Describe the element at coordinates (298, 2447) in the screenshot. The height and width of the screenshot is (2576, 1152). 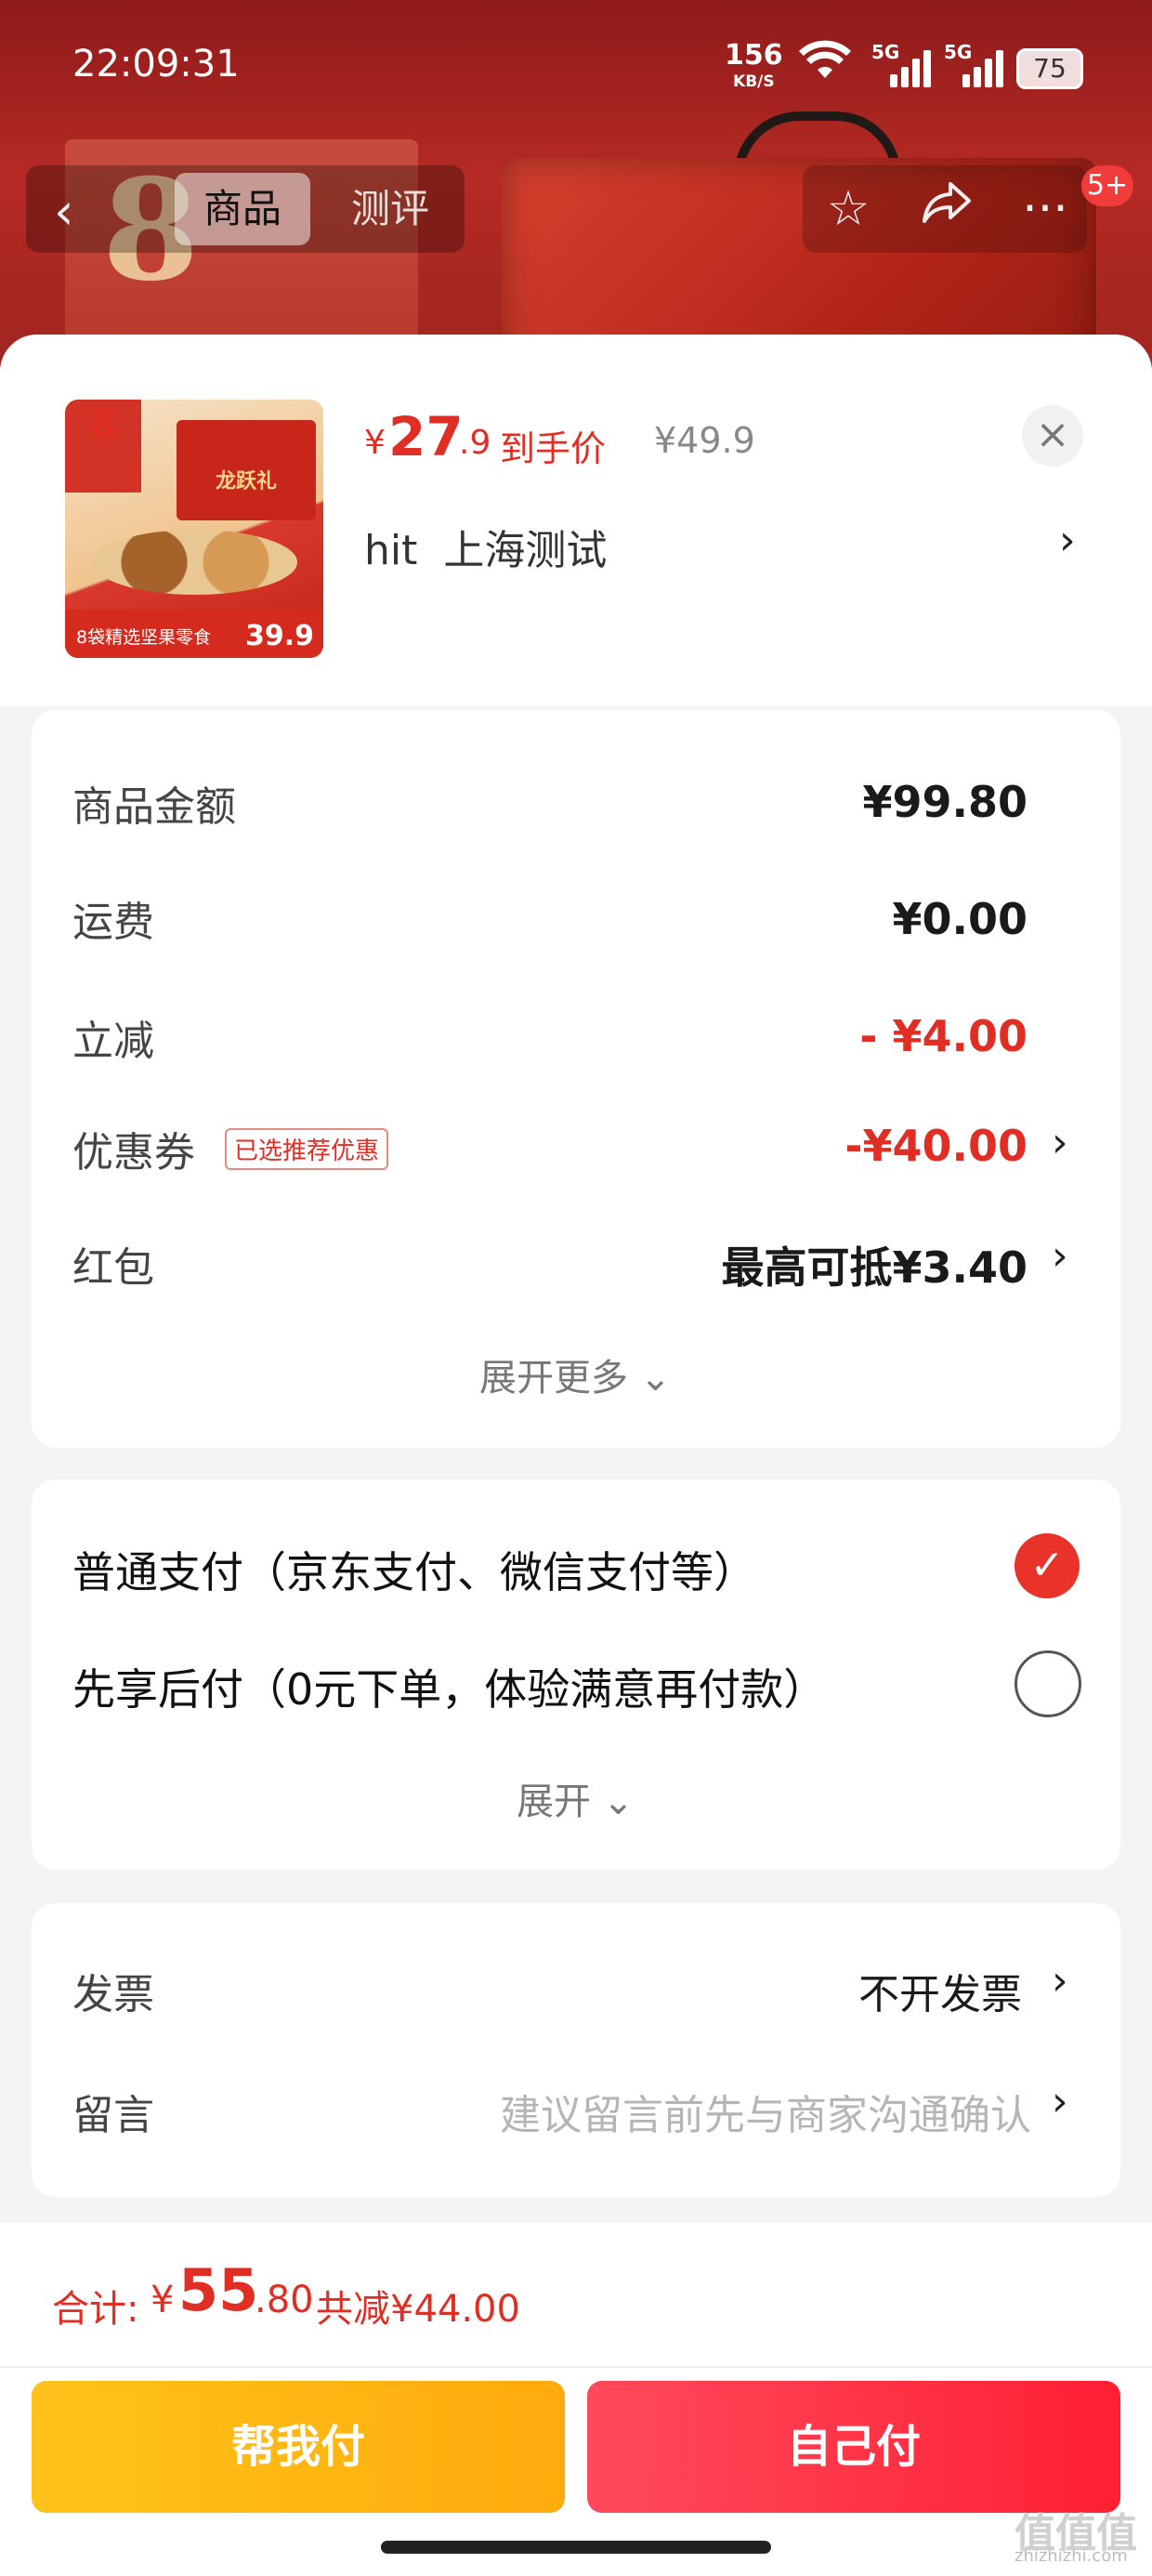
I see `help-pay-button: 帮我付` at that location.